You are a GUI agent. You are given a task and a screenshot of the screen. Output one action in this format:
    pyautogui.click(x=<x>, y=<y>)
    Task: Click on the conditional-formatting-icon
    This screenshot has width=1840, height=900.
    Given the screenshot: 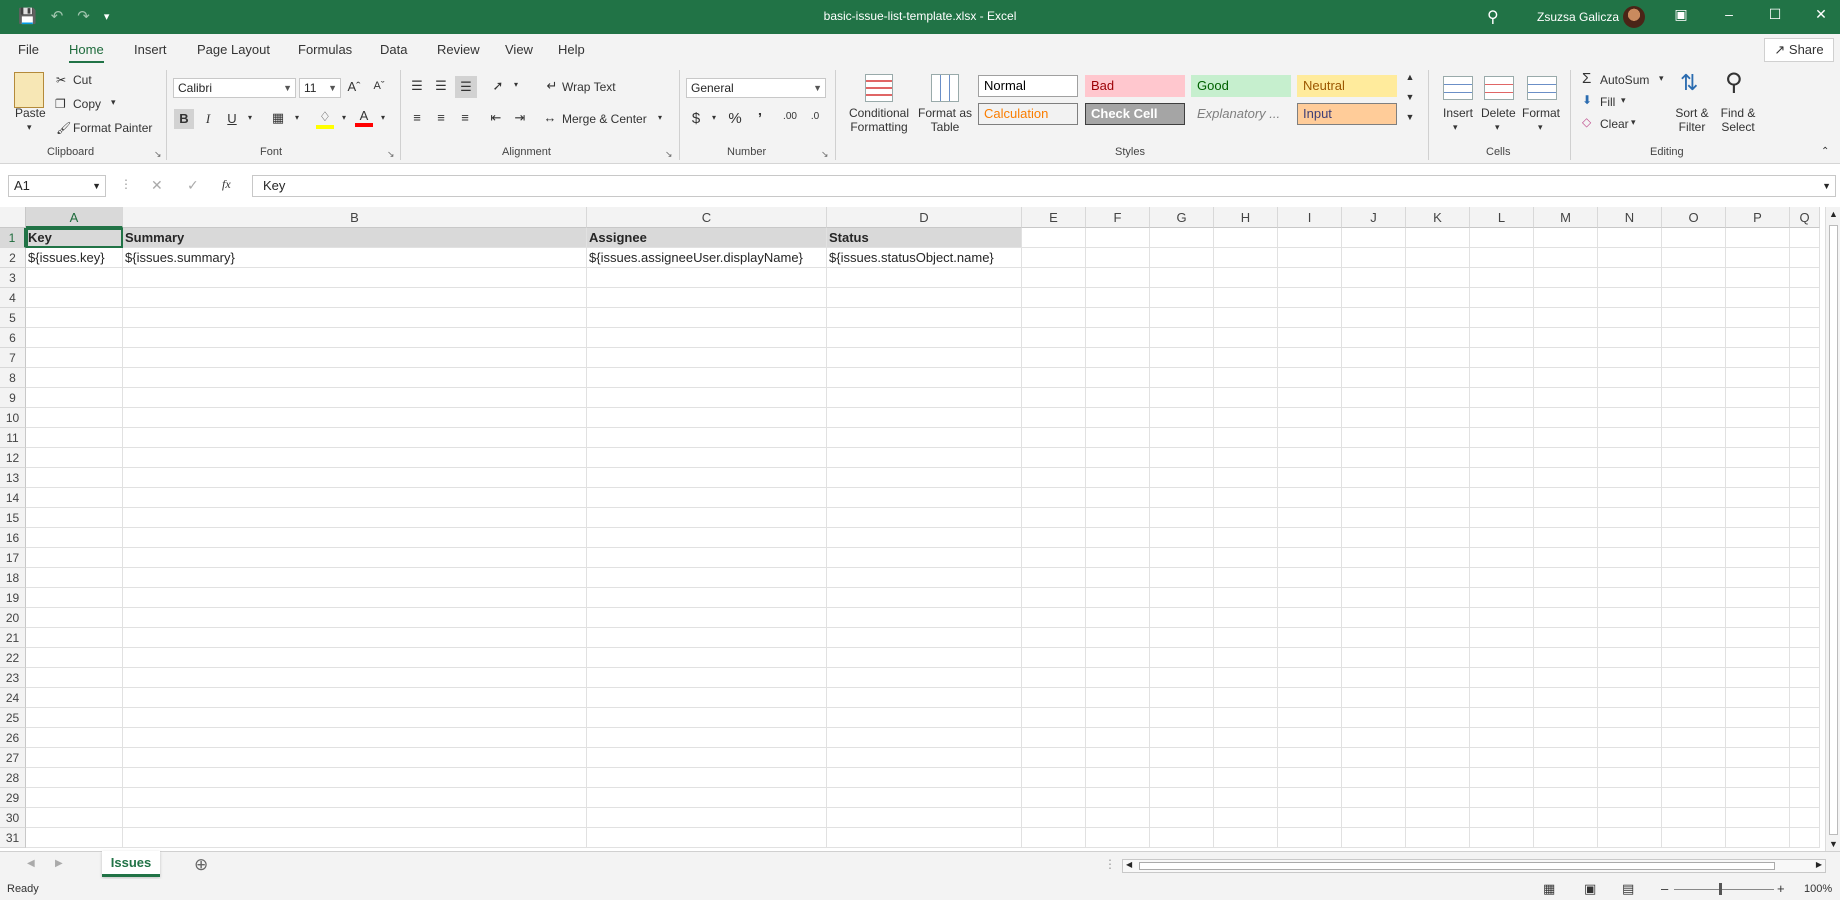 What is the action you would take?
    pyautogui.click(x=879, y=88)
    